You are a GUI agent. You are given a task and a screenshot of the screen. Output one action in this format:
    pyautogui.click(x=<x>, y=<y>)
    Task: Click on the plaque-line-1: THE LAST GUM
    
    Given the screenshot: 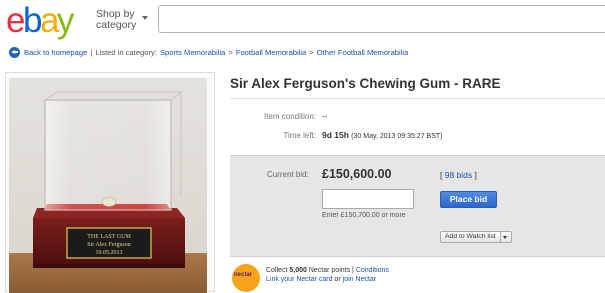 What is the action you would take?
    pyautogui.click(x=109, y=237)
    